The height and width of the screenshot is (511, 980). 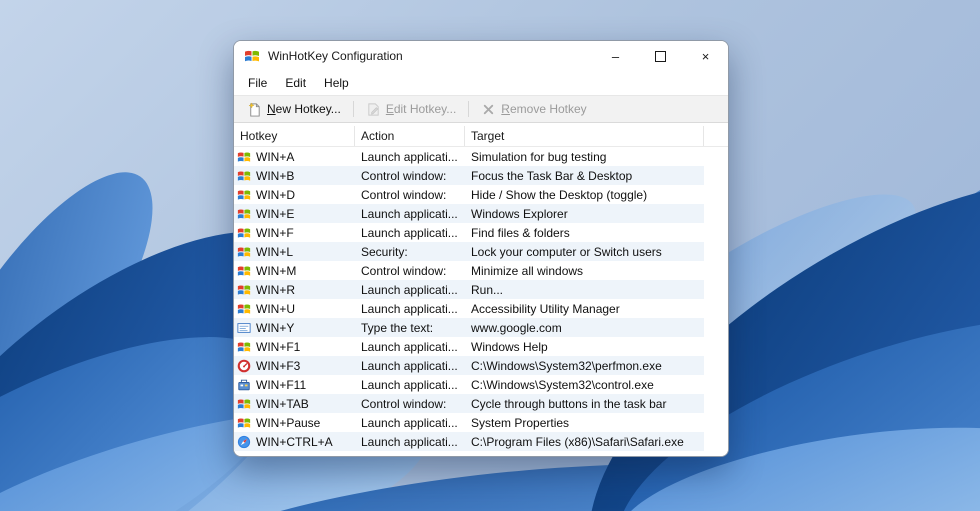 What do you see at coordinates (294, 136) in the screenshot?
I see `column-header-hotkey: Hotkey` at bounding box center [294, 136].